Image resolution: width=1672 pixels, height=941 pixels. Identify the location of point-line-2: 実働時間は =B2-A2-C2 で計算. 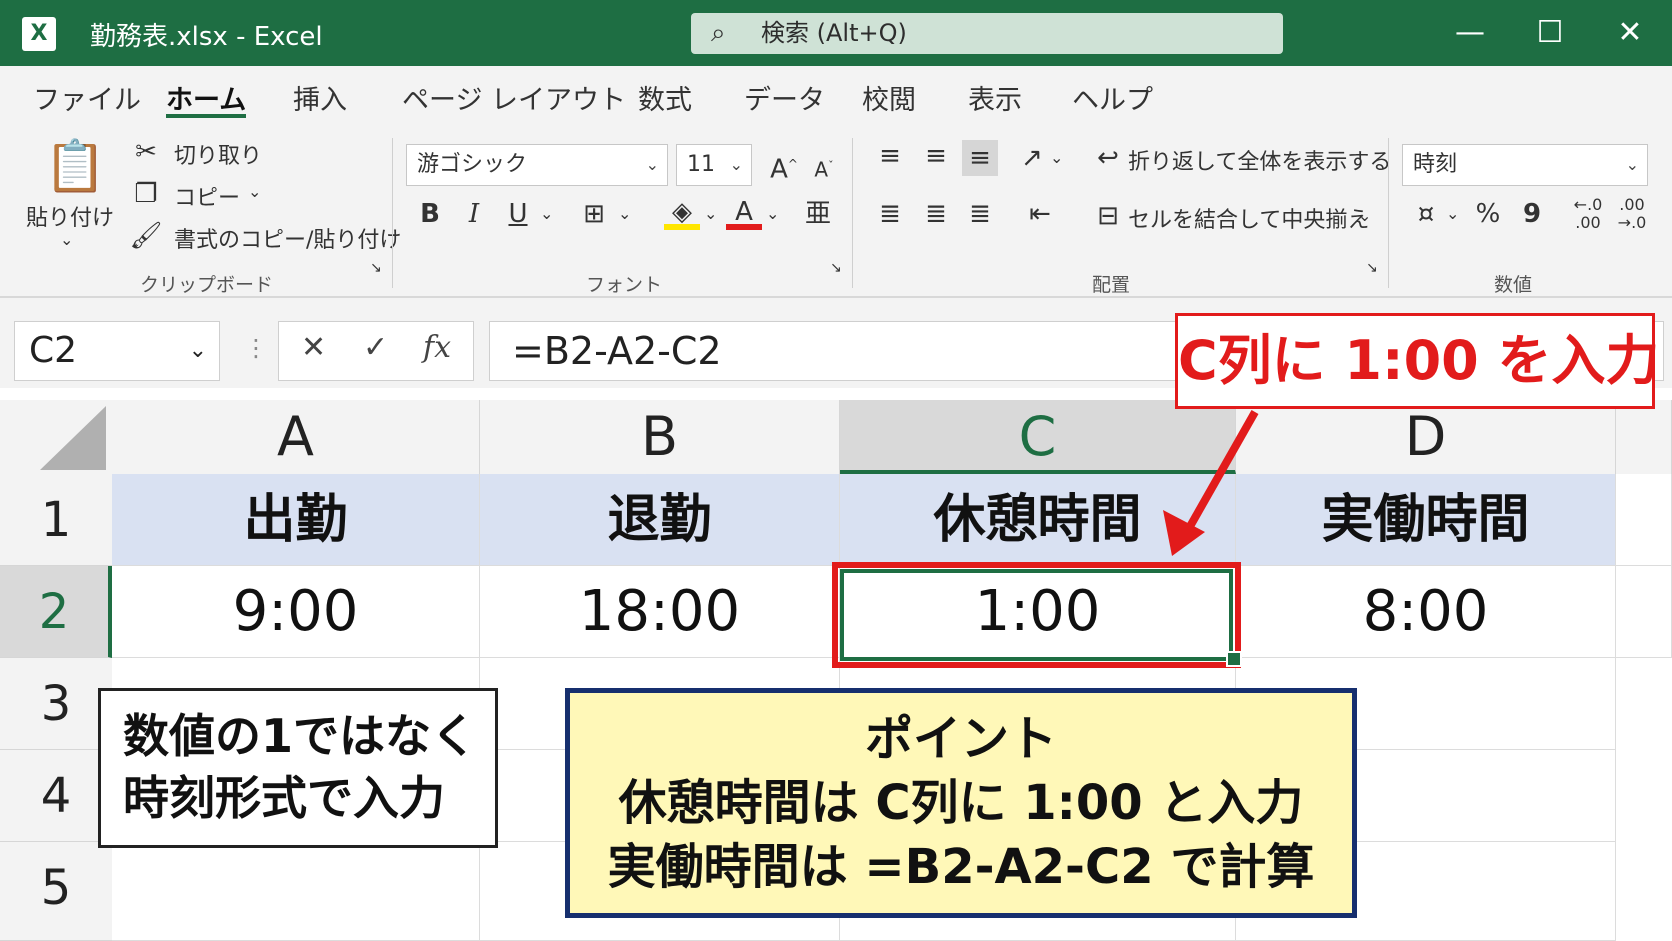
(961, 867).